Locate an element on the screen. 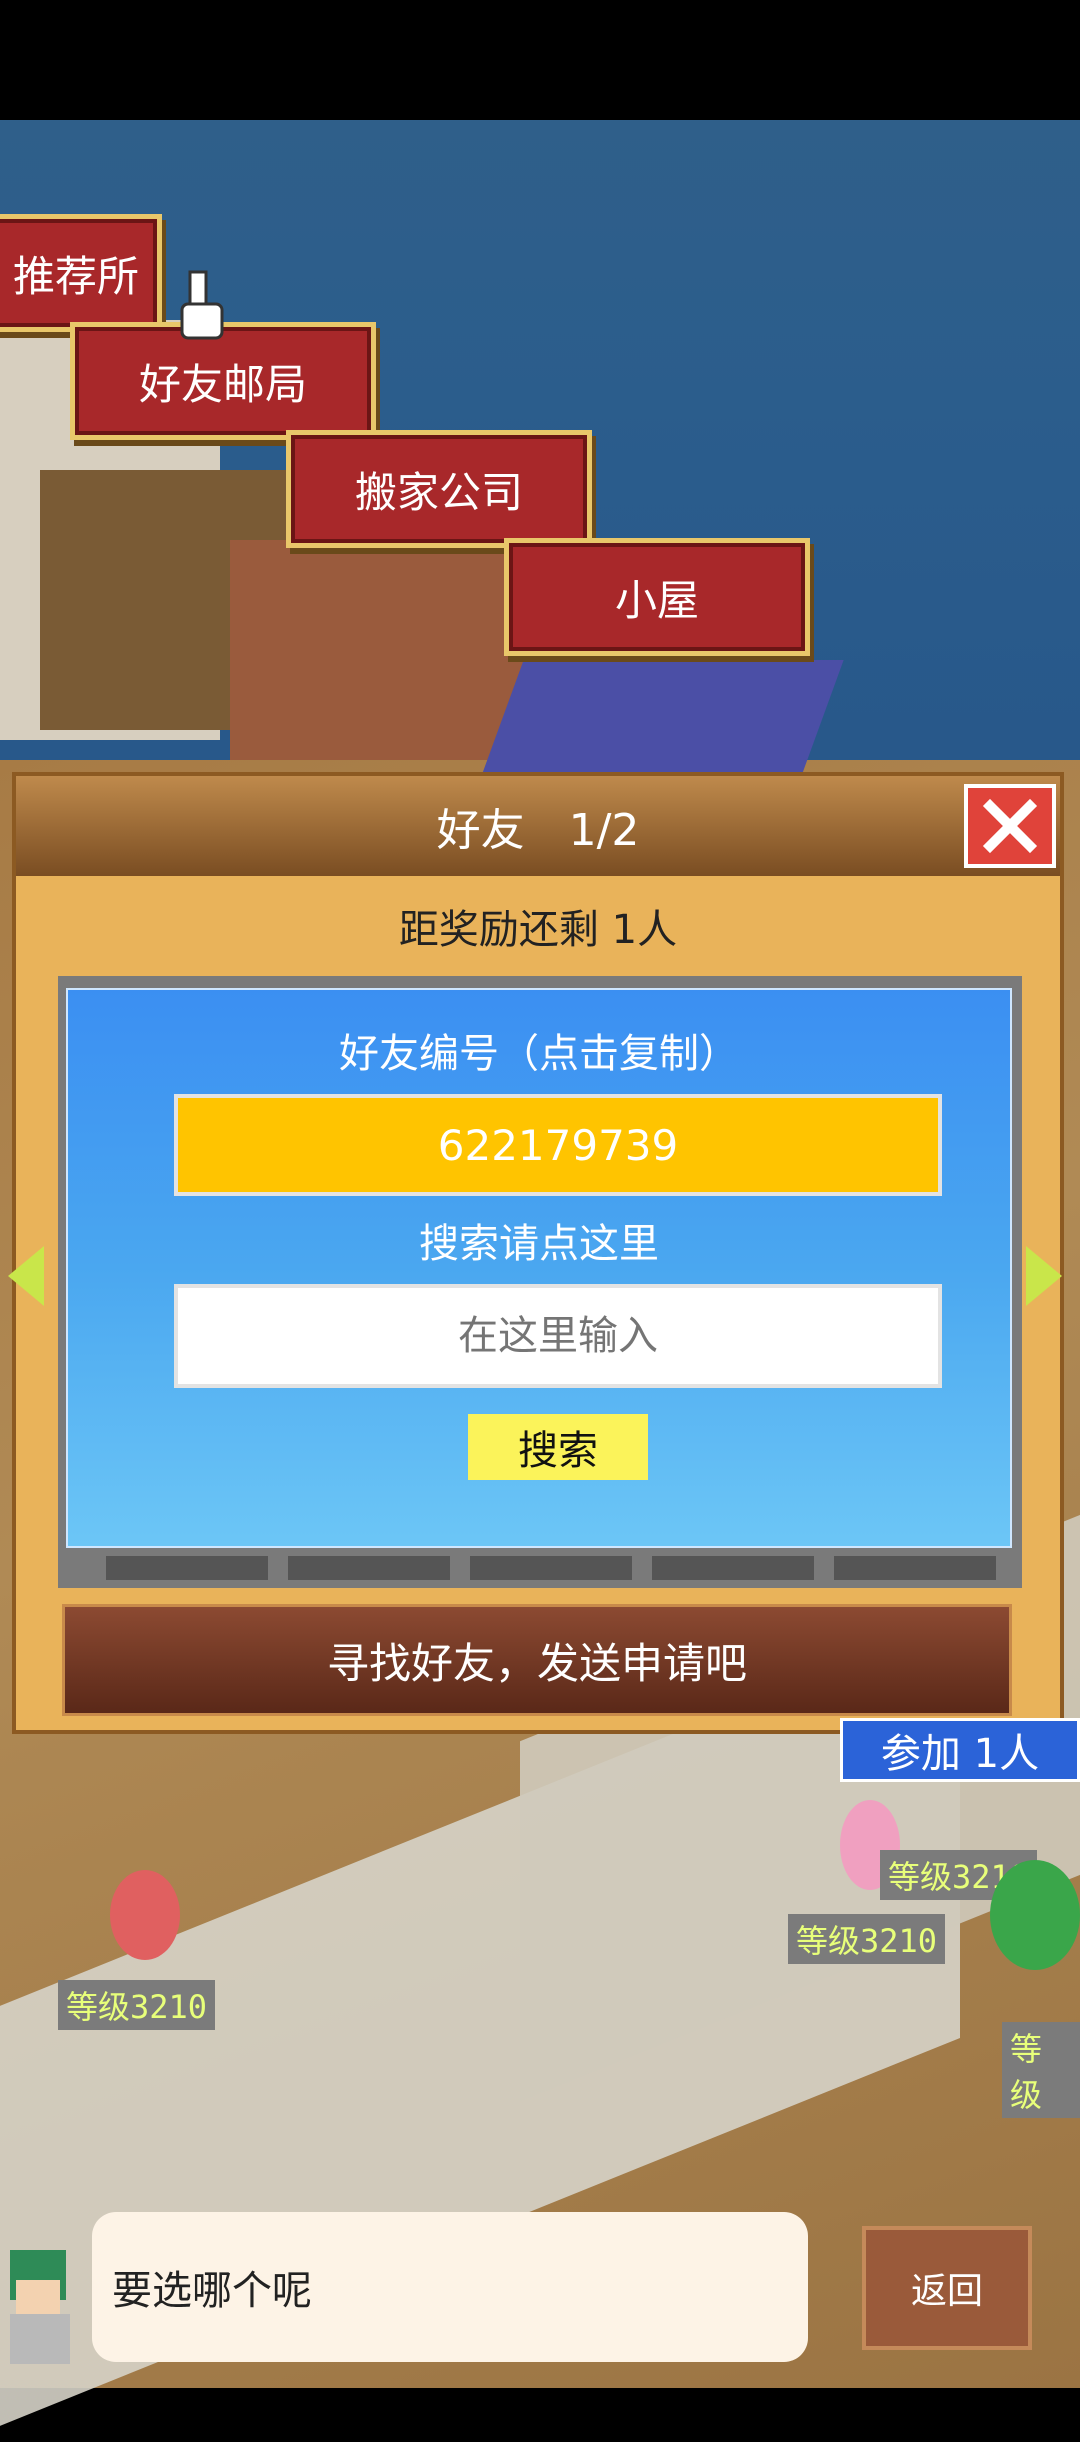  status-bar is located at coordinates (540, 60).